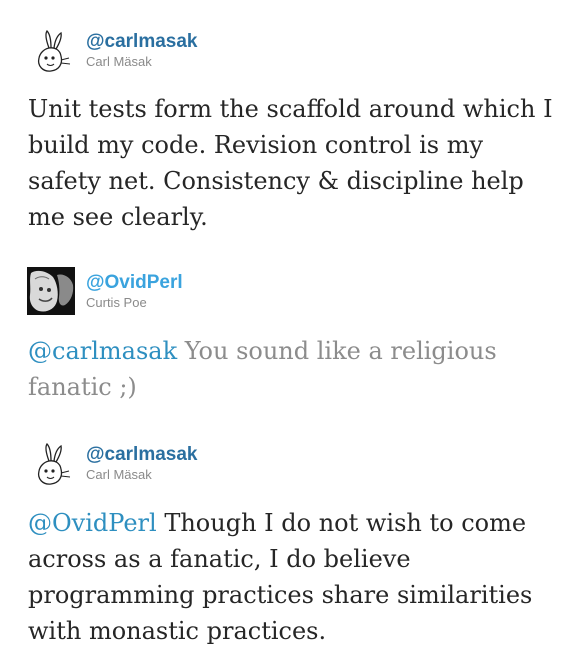  What do you see at coordinates (116, 302) in the screenshot?
I see `user-display-name: Curtis Poe` at bounding box center [116, 302].